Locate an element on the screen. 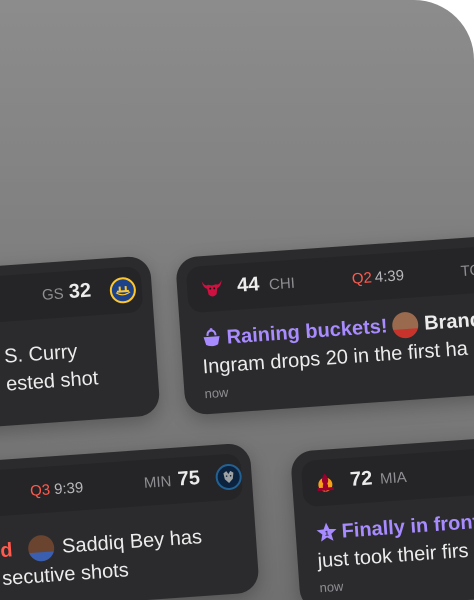  notification-card-curry: GS 32 S. Curry ested shot is located at coordinates (80, 342).